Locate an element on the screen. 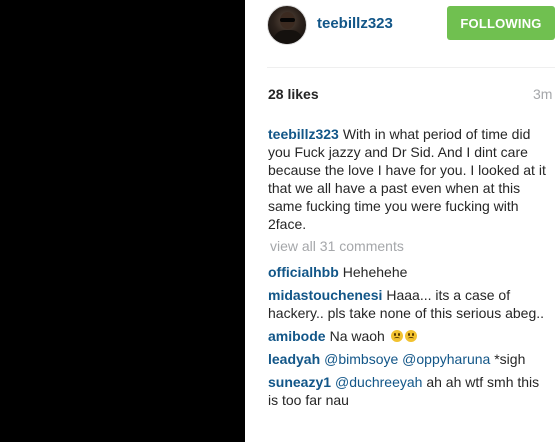 The width and height of the screenshot is (555, 442). post-header: teebillz323 FOLLOWING is located at coordinates (400, 25).